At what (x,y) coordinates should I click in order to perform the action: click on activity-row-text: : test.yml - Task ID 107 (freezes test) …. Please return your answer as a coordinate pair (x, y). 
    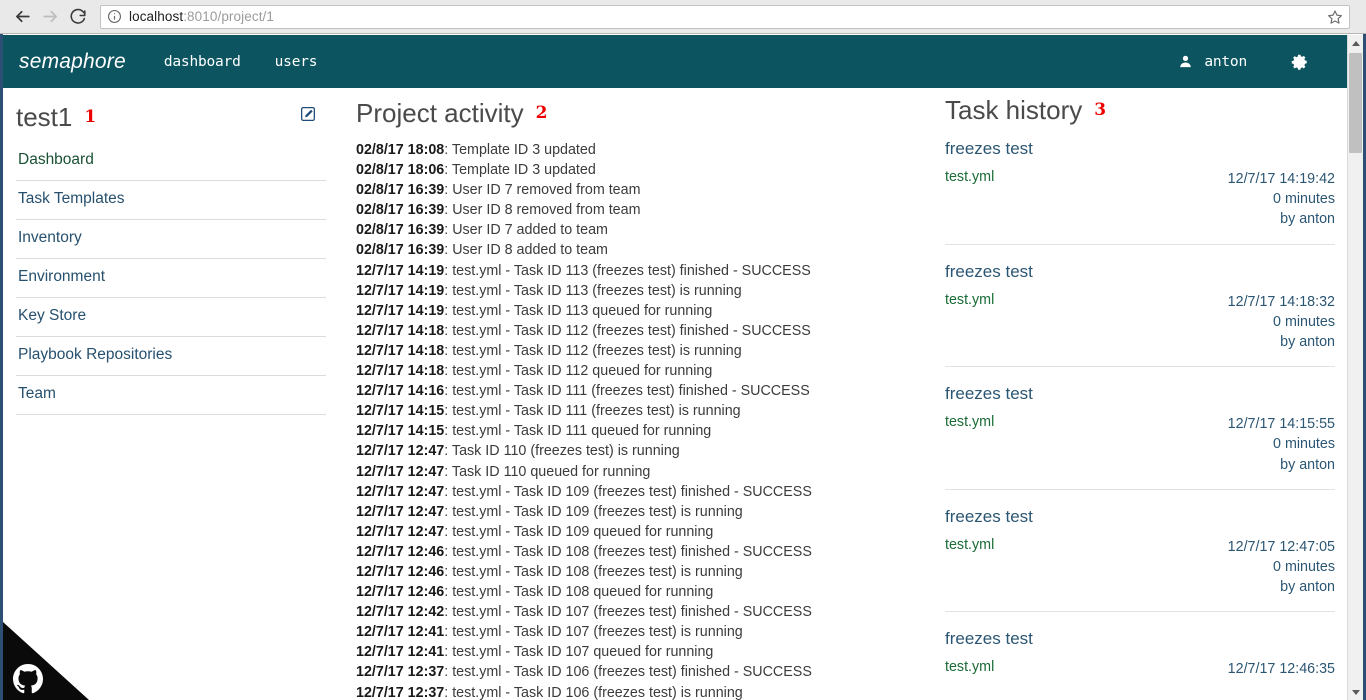
    Looking at the image, I should click on (628, 612).